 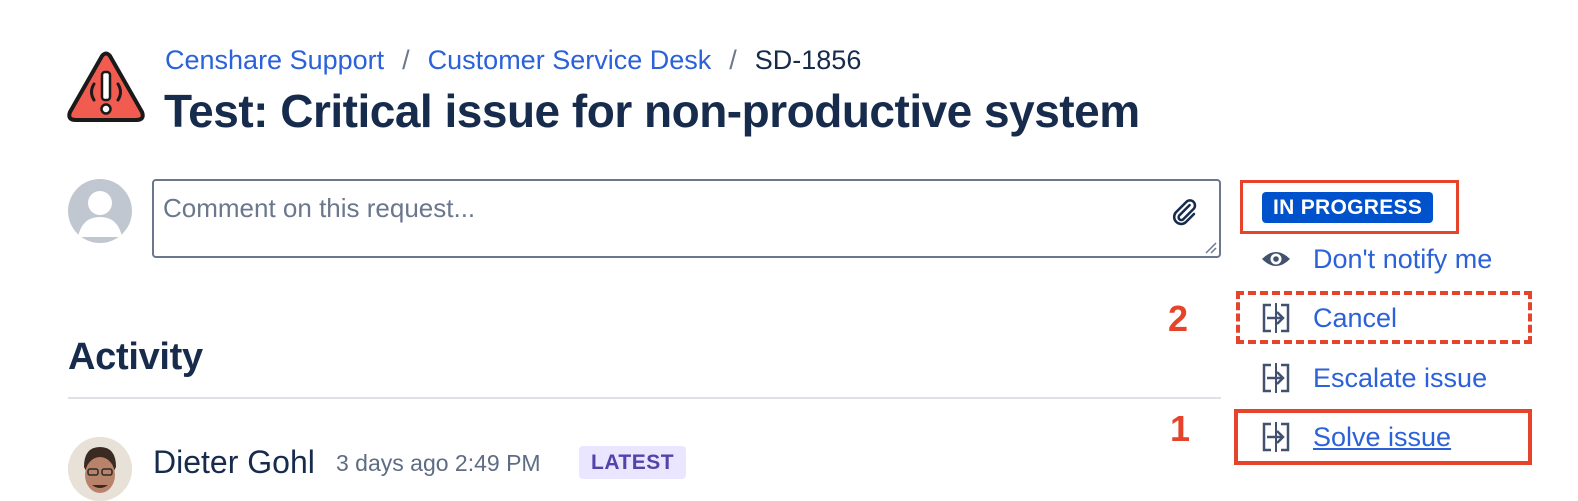 I want to click on solve-issue-button: Solve issue, so click(x=1354, y=437).